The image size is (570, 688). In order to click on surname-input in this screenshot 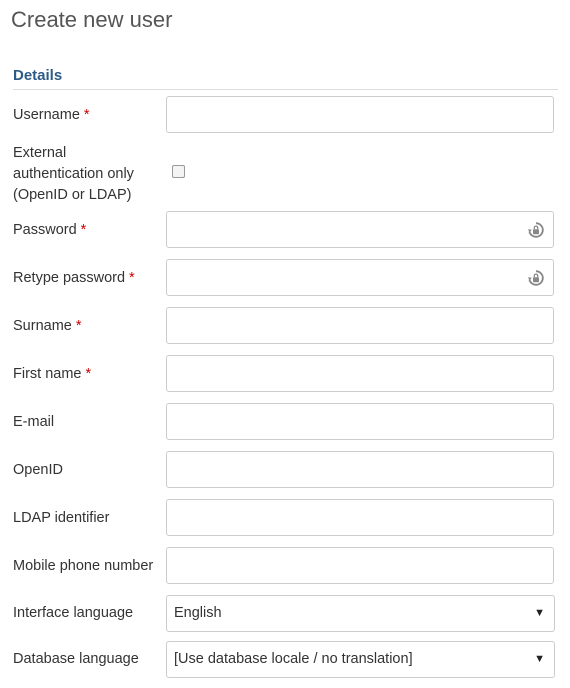, I will do `click(360, 325)`.